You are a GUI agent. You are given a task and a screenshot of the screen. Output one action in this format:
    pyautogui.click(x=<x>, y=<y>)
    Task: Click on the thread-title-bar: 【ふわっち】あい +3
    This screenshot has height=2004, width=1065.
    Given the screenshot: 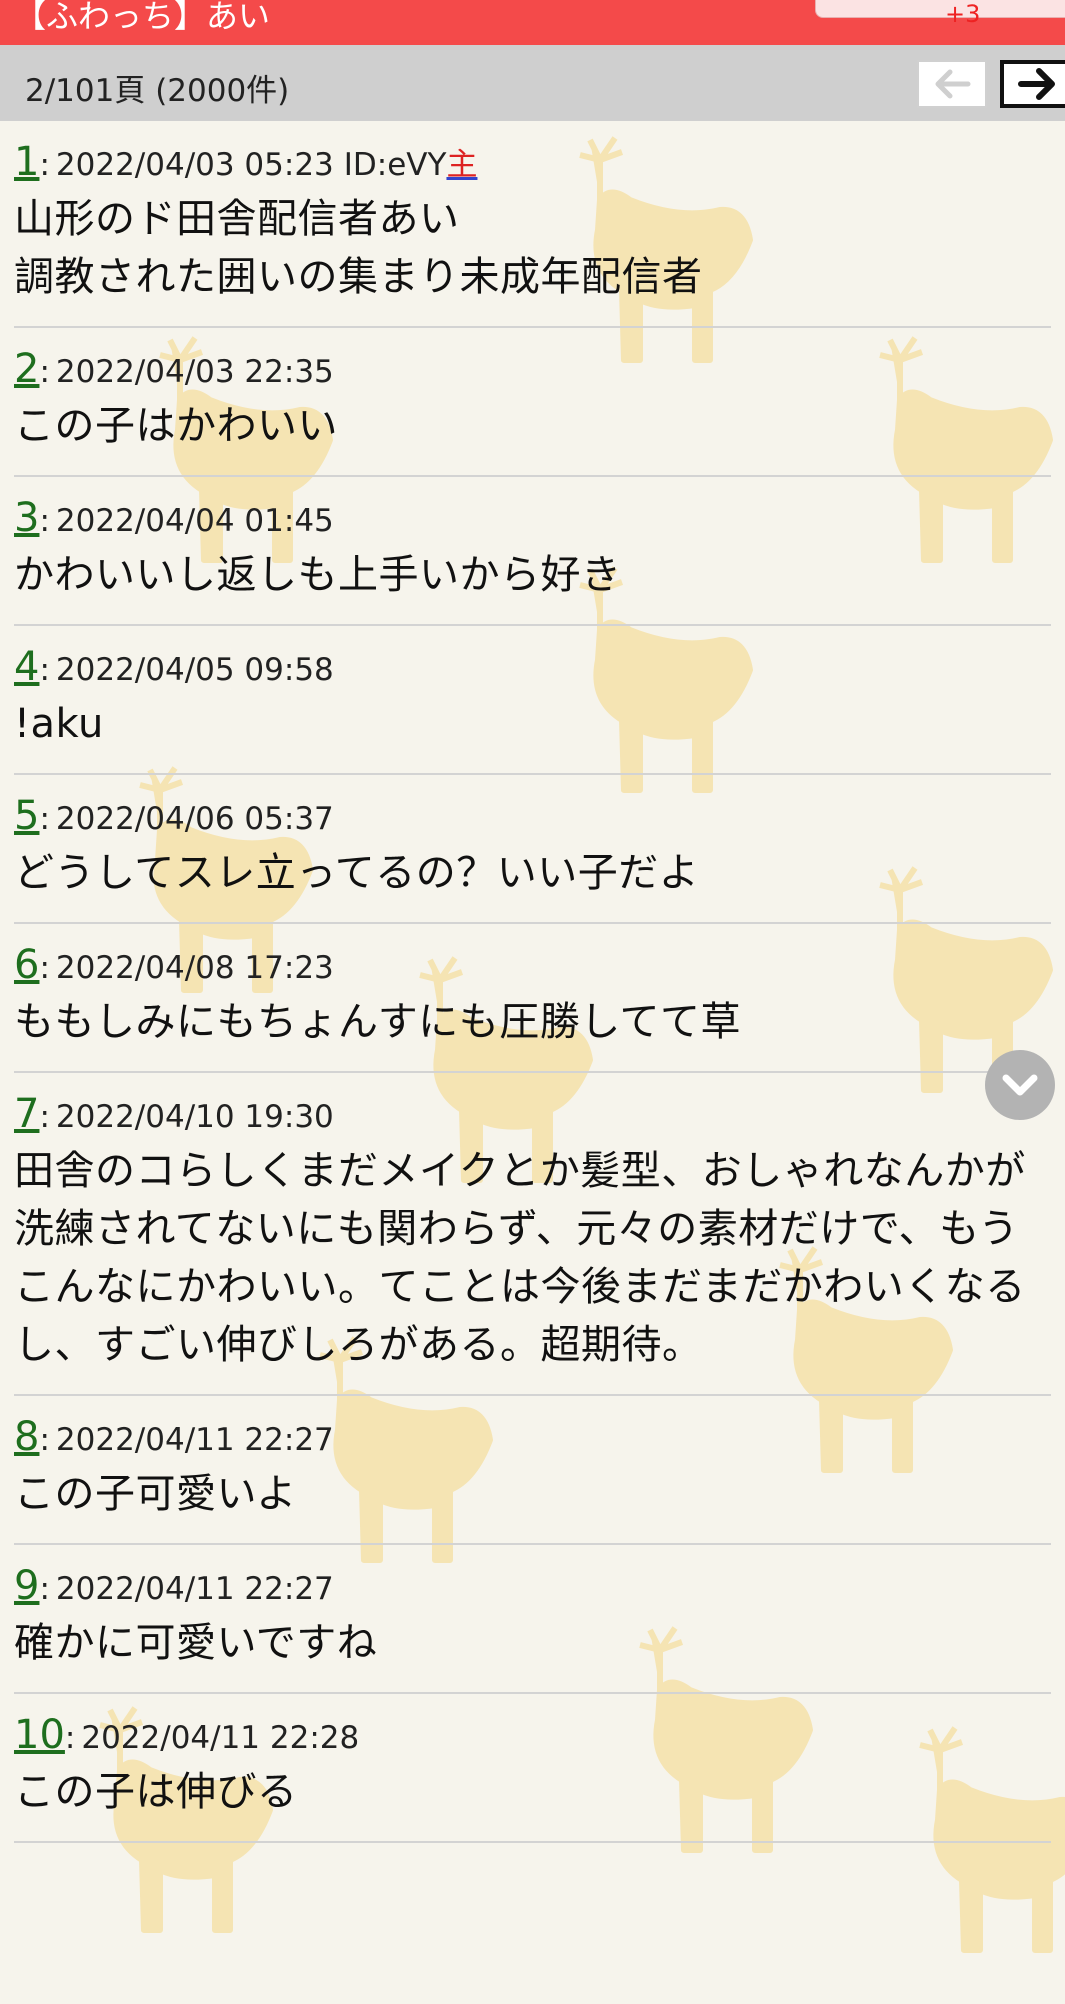 What is the action you would take?
    pyautogui.click(x=532, y=22)
    